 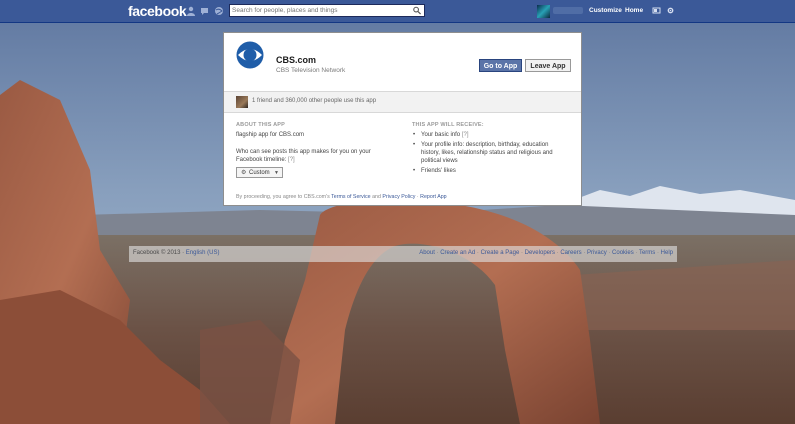 I want to click on footer-link-terms: Terms, so click(x=647, y=253).